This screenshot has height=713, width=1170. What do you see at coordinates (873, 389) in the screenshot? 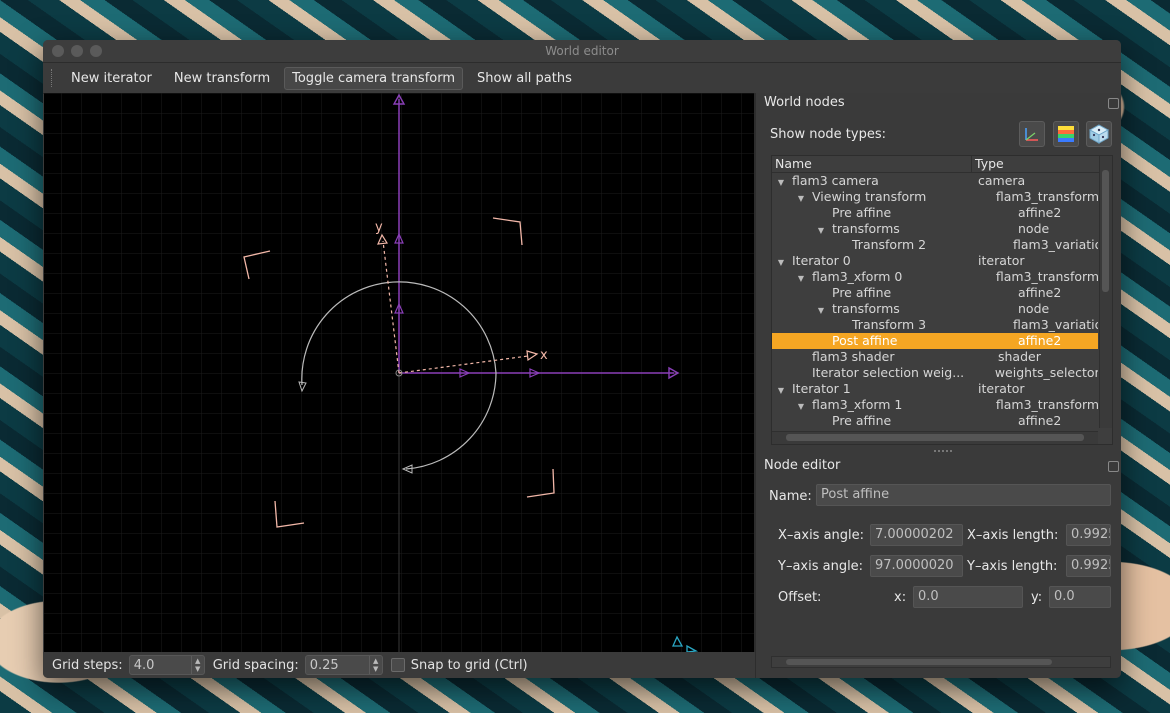
I see `tree-row-name: ▼ Iterator 1` at bounding box center [873, 389].